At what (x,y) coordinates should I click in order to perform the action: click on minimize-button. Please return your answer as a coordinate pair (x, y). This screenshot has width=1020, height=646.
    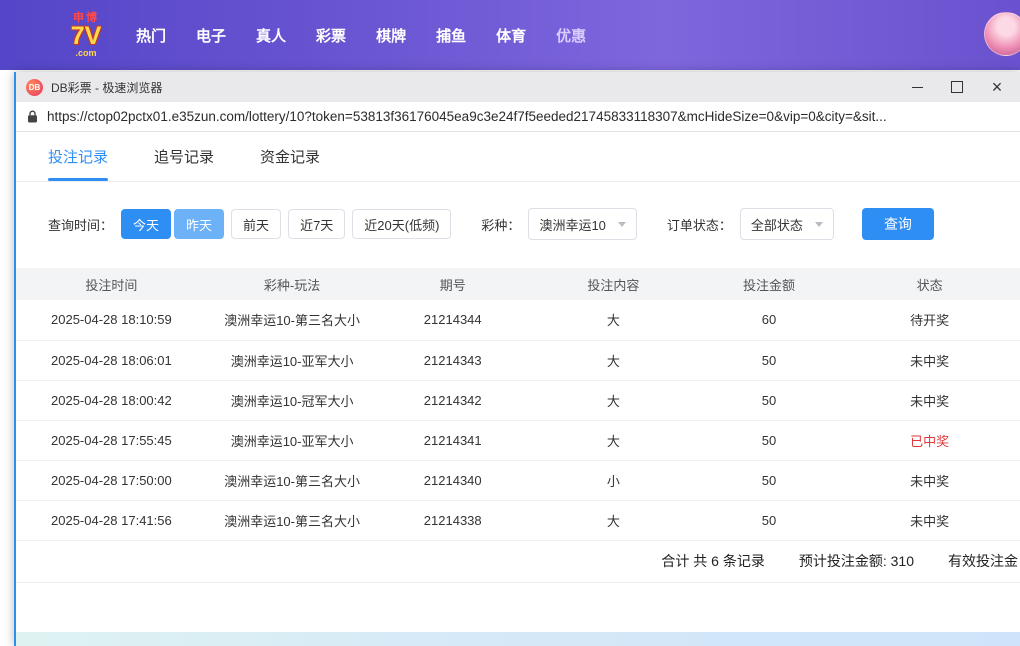
    Looking at the image, I should click on (917, 87).